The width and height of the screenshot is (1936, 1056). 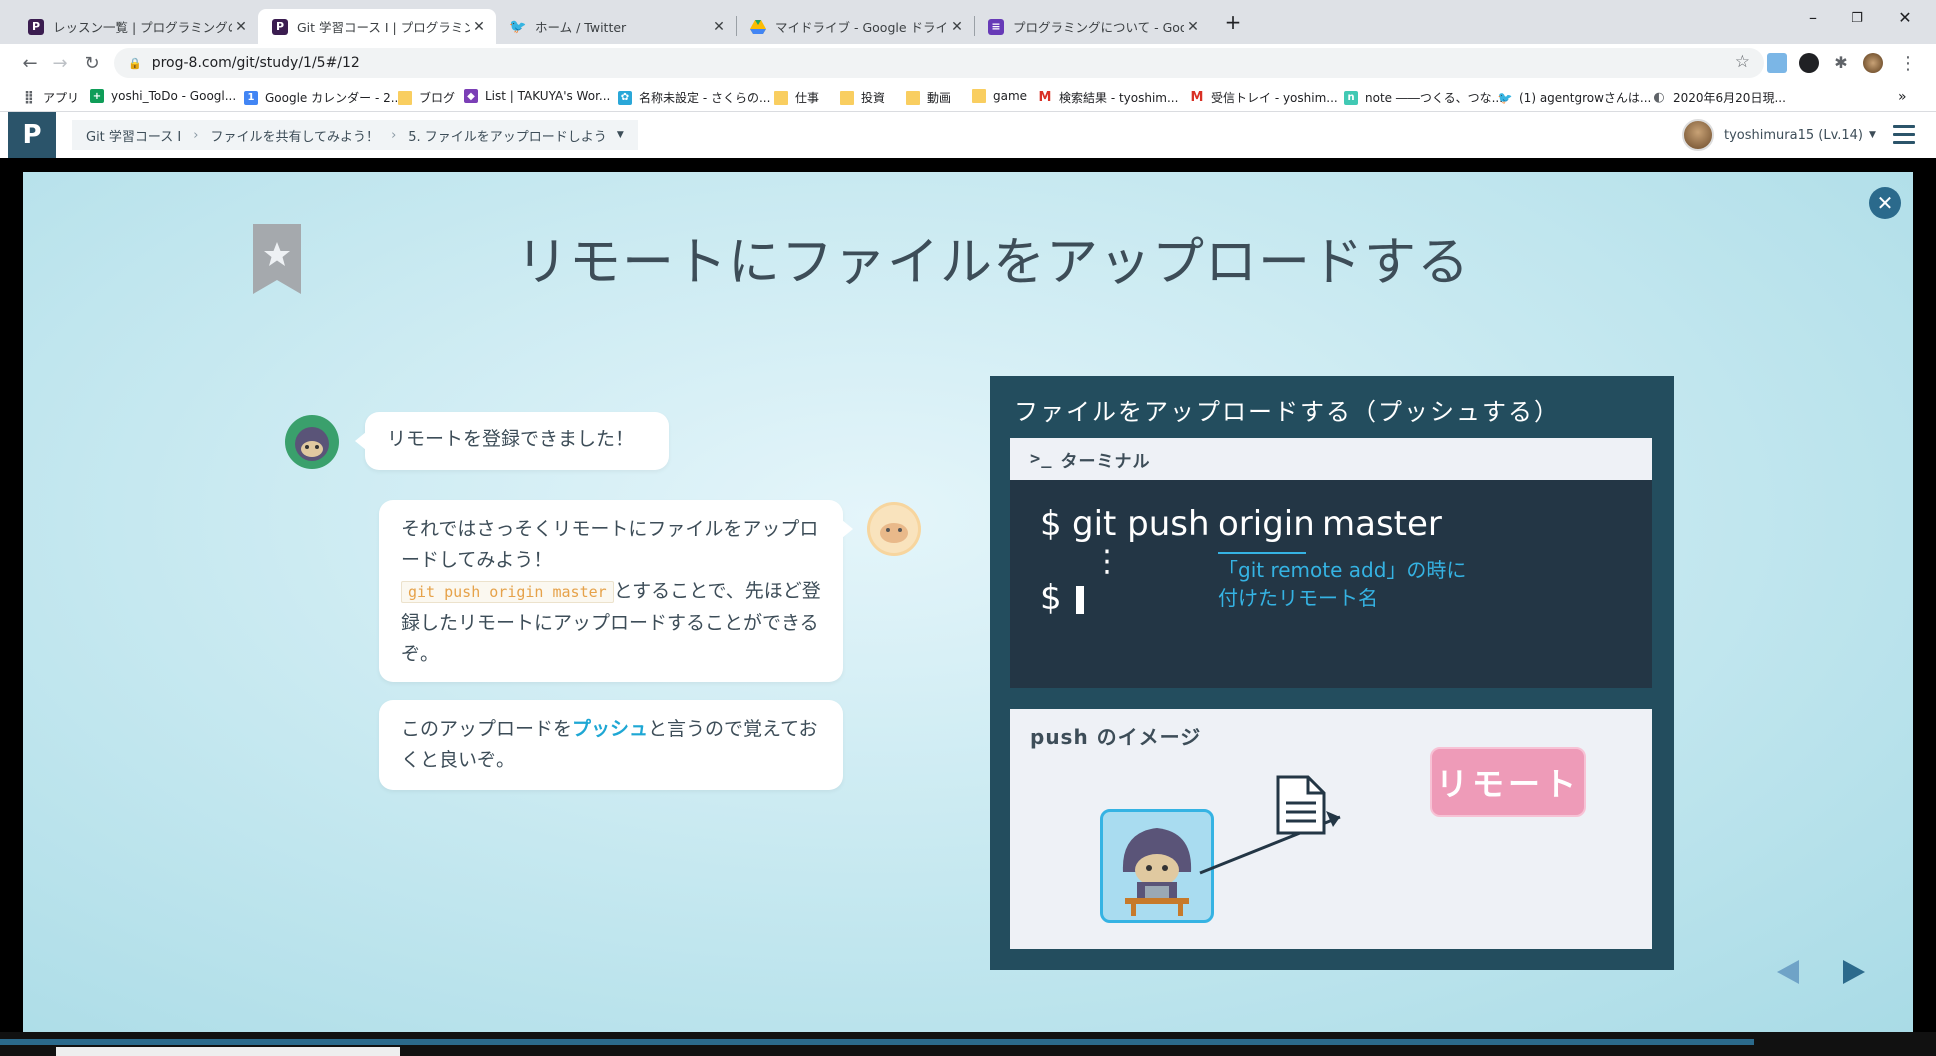 I want to click on browser-tab-twitter: 🐦 ホーム / Twitter ✕, so click(x=616, y=26).